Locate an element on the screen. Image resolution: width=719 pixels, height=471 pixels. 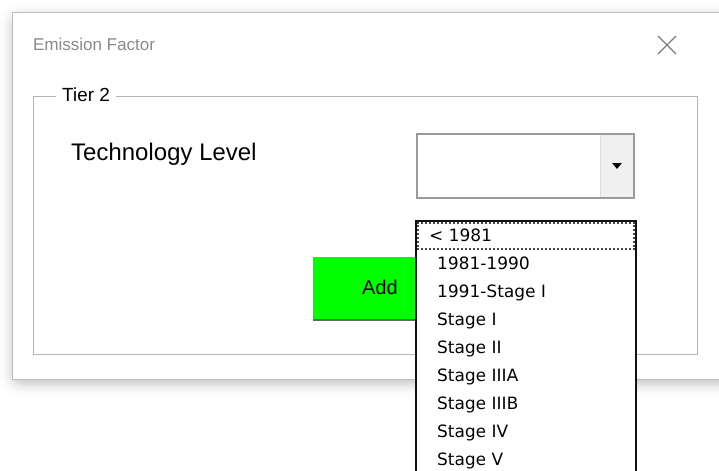
combo-box is located at coordinates (525, 166).